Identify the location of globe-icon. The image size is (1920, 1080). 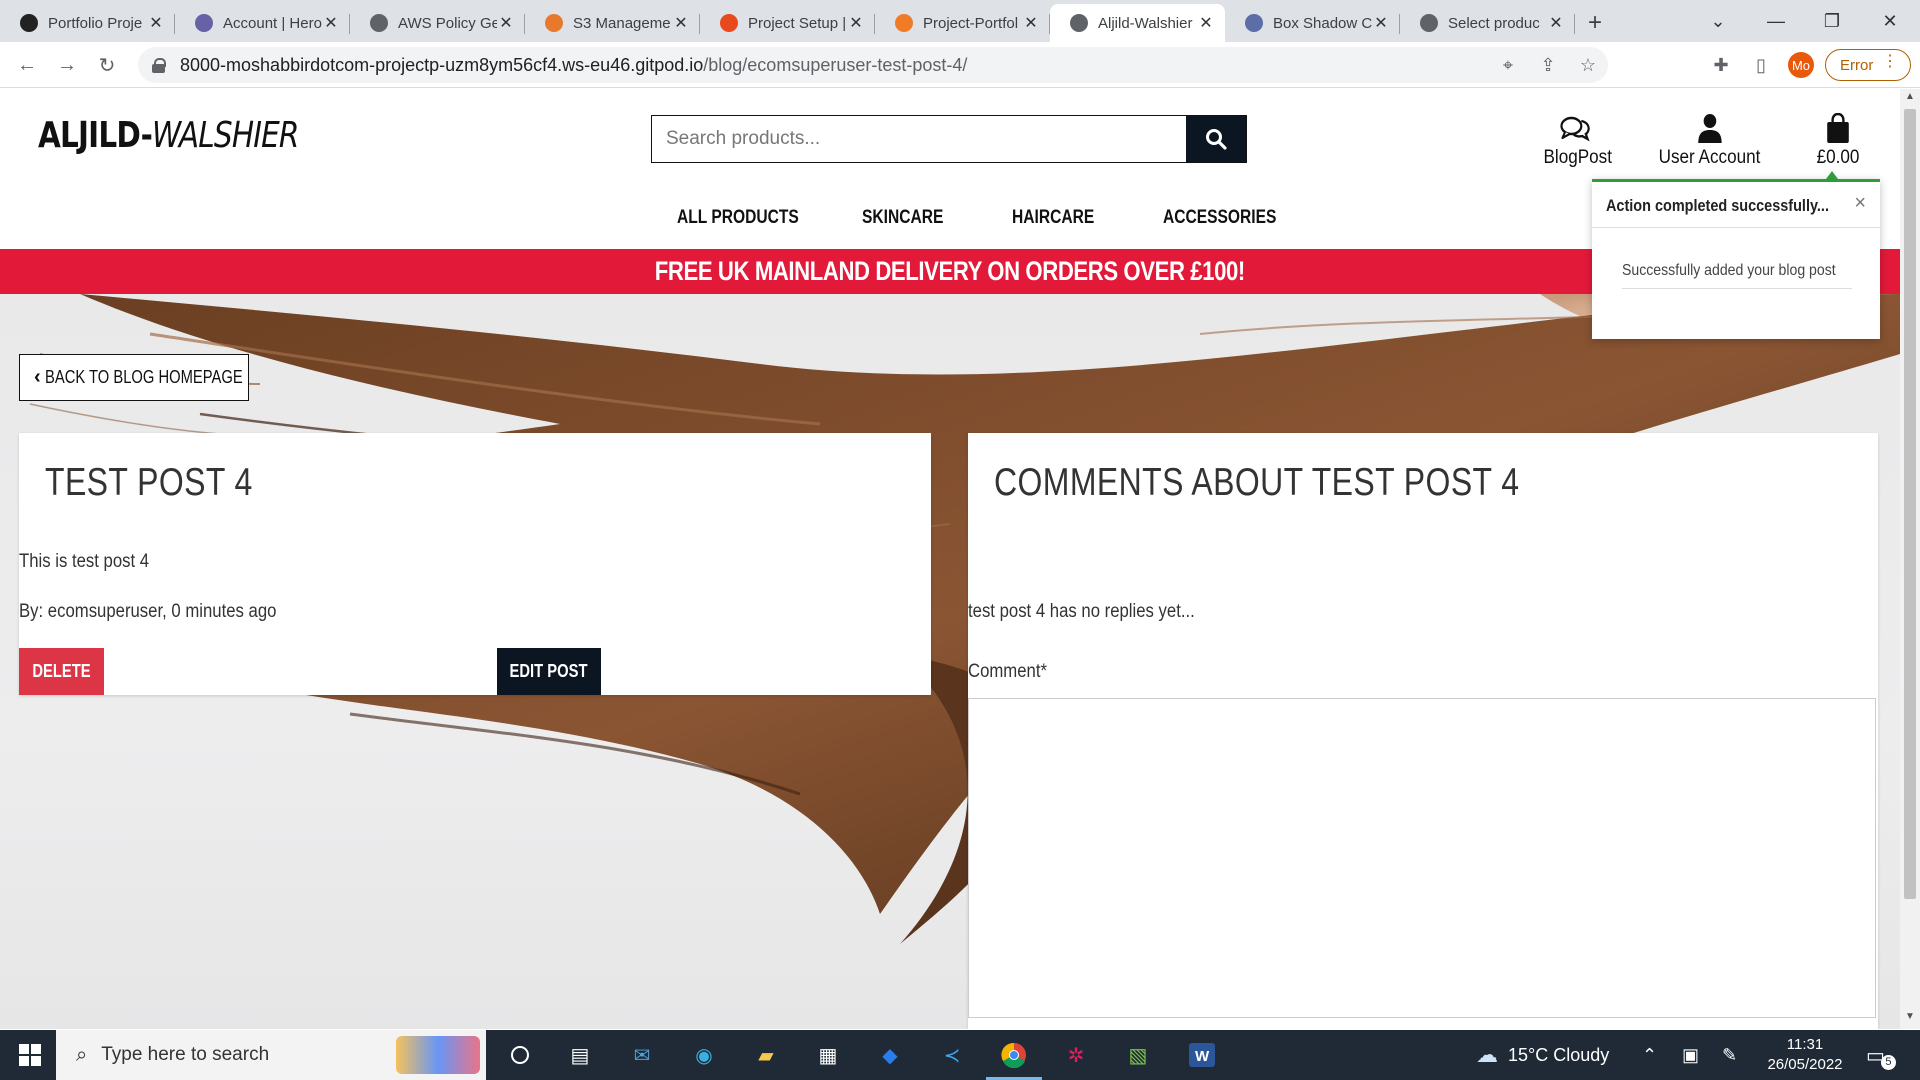
(1429, 23).